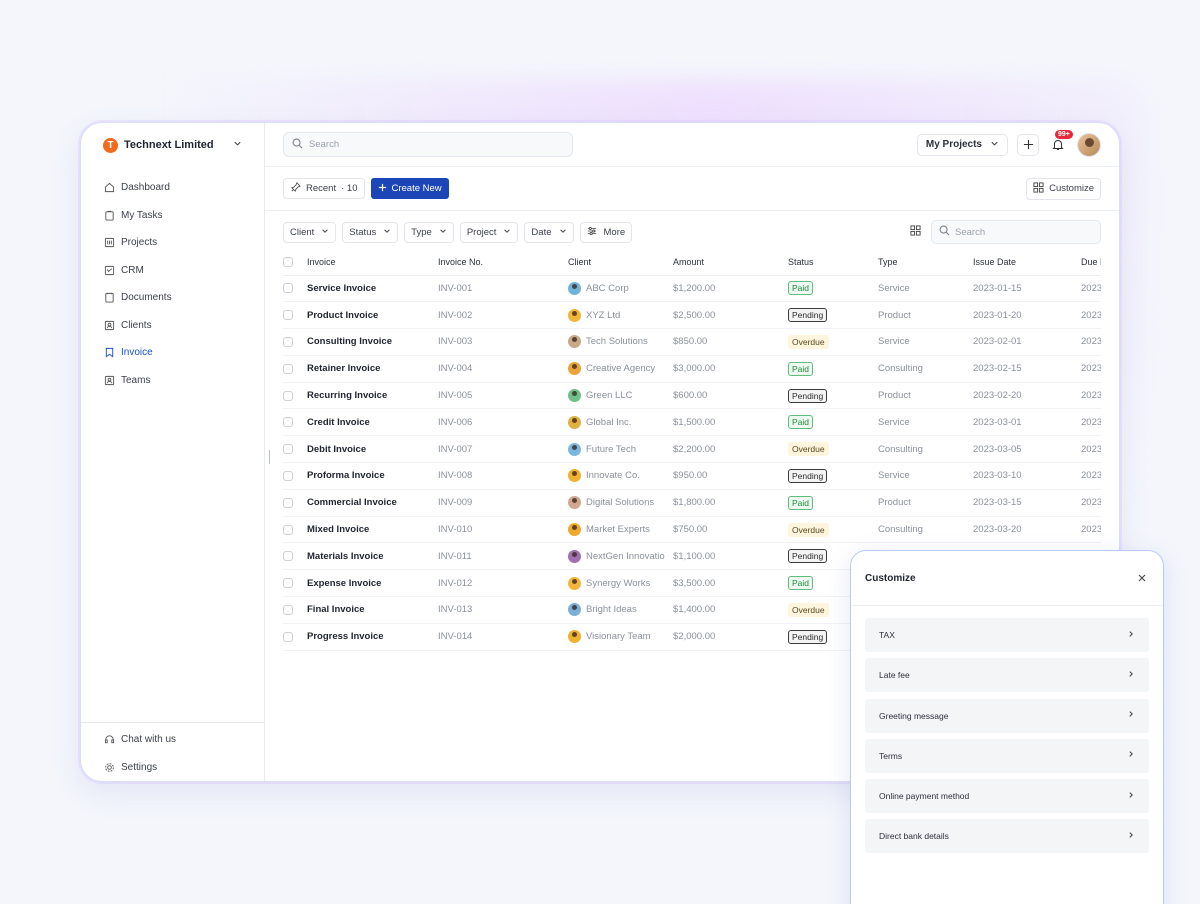 The width and height of the screenshot is (1200, 904). Describe the element at coordinates (1060, 142) in the screenshot. I see `notifications-button: 99+` at that location.